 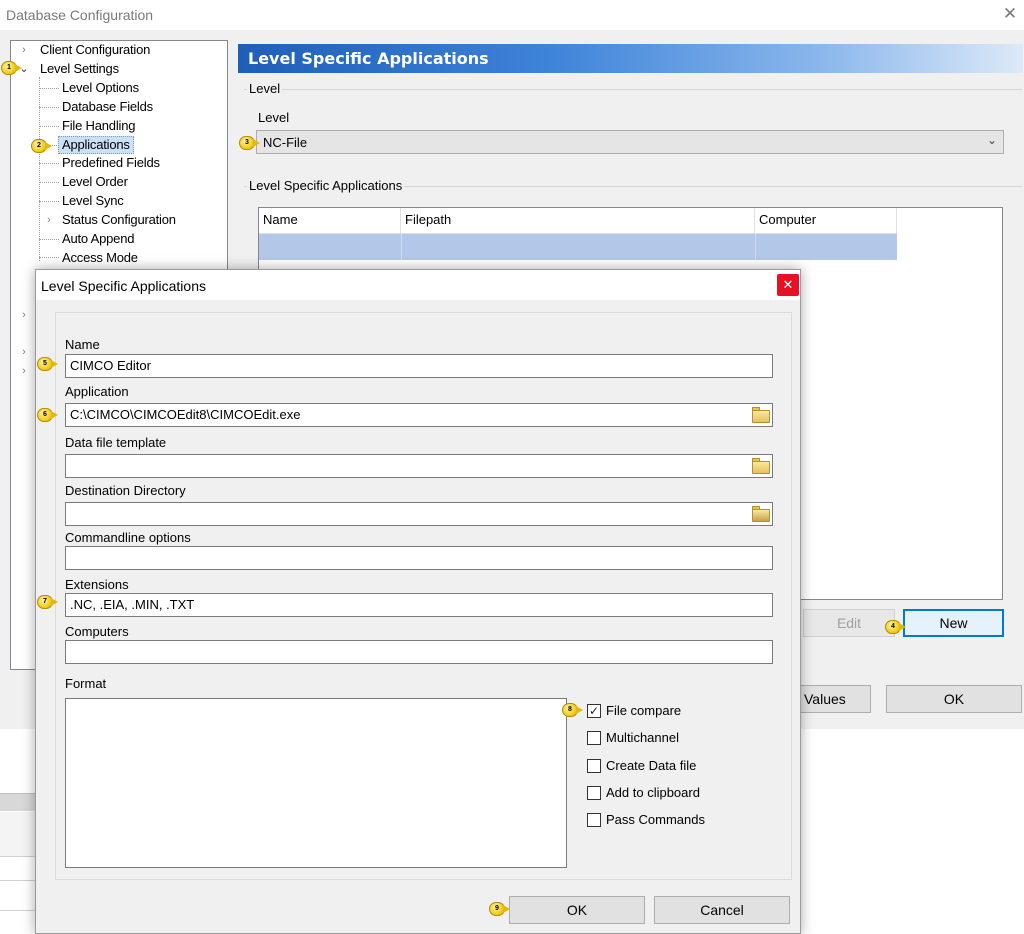 What do you see at coordinates (95, 182) in the screenshot?
I see `tree-item-level-order: Level Order` at bounding box center [95, 182].